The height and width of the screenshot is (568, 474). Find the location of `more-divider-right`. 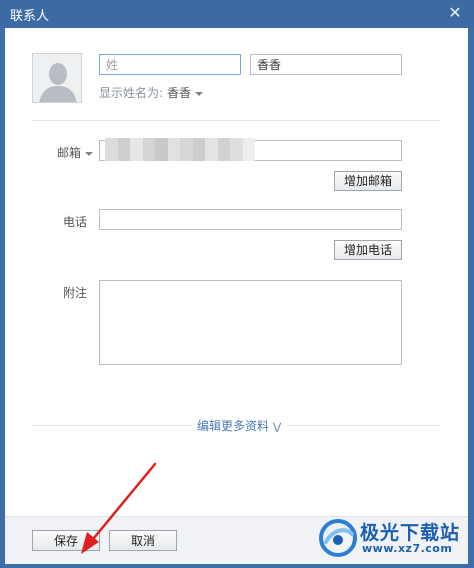

more-divider-right is located at coordinates (363, 425).